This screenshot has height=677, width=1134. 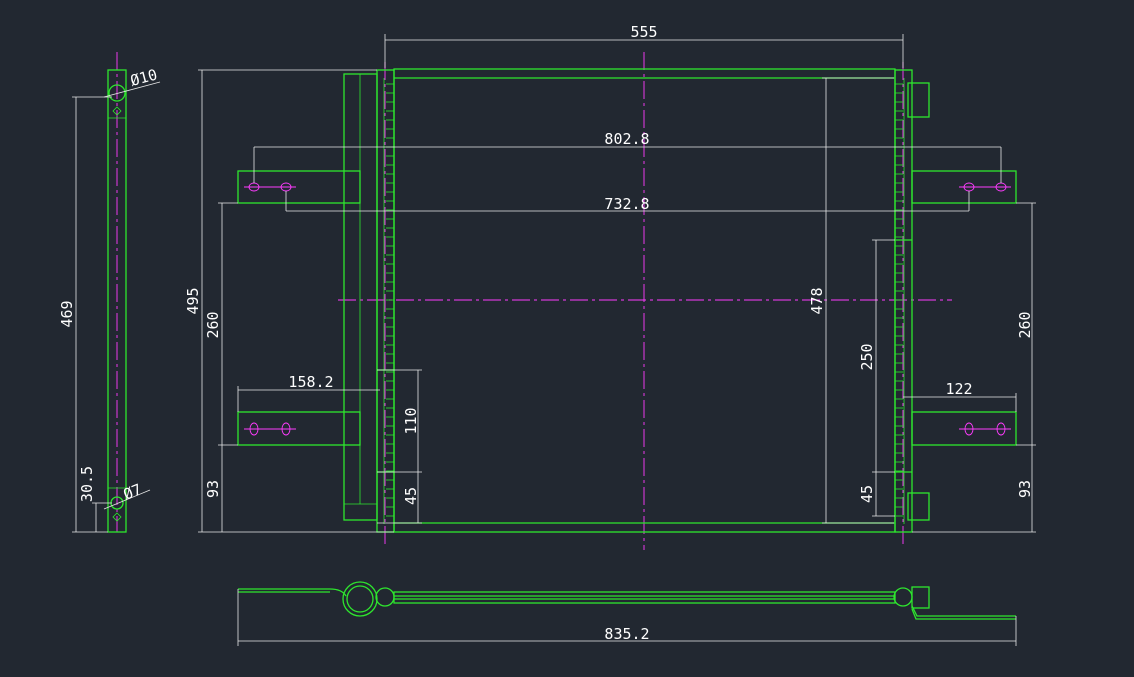 What do you see at coordinates (626, 204) in the screenshot?
I see `dim-bracket-span-inner: 732.8` at bounding box center [626, 204].